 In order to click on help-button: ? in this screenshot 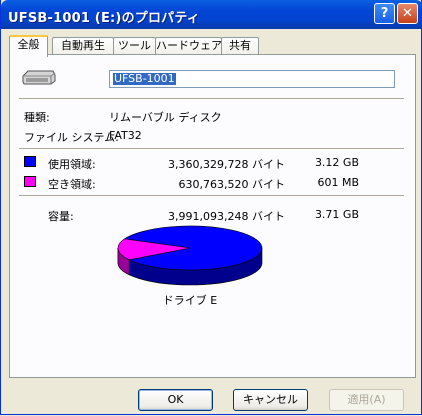, I will do `click(384, 13)`.